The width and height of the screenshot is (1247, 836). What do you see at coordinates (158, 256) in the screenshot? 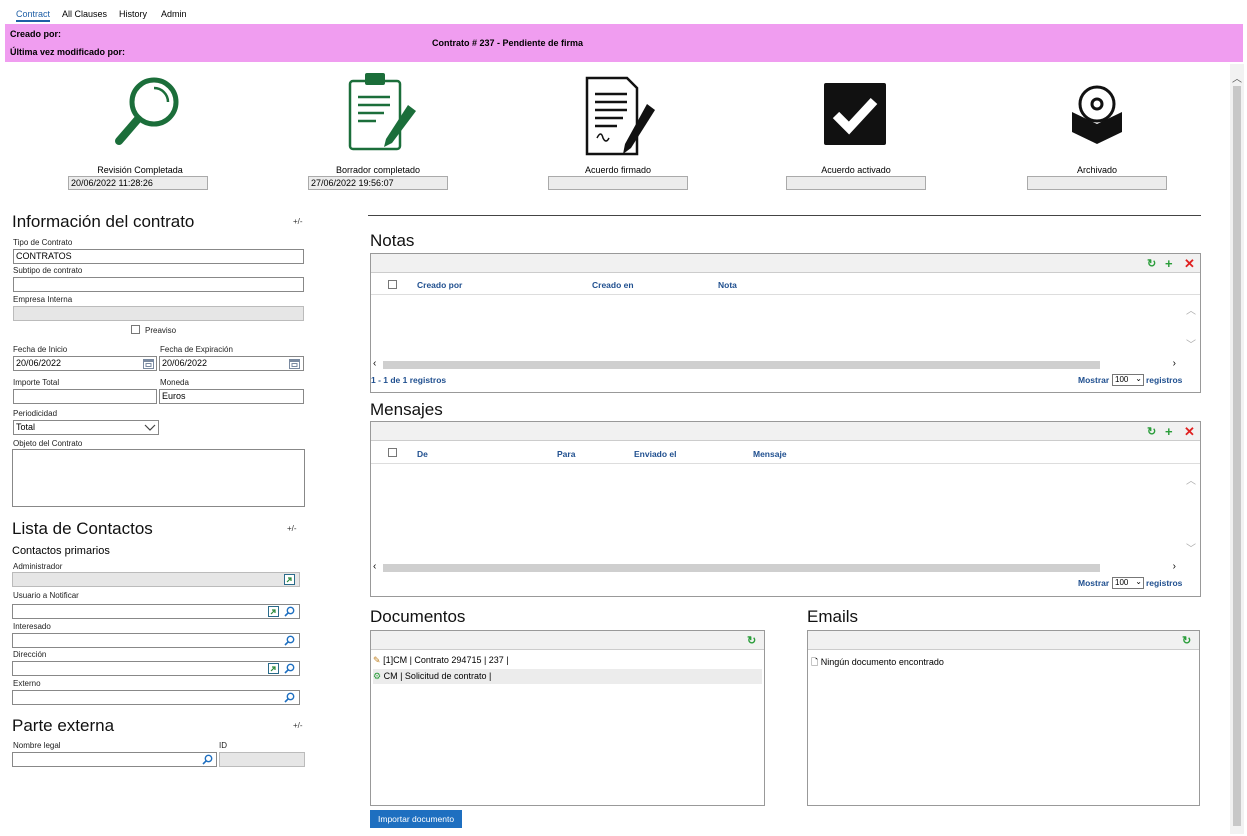
I see `contract-type-field: CONTRATOS` at bounding box center [158, 256].